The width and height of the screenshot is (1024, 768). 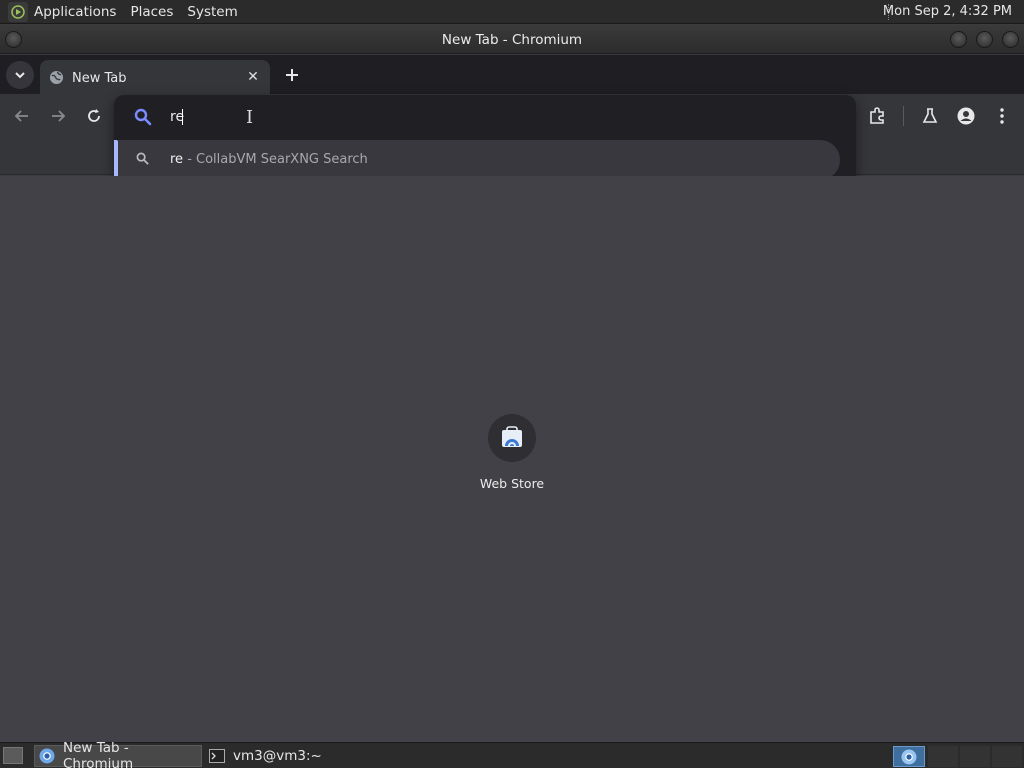 I want to click on reload-icon, so click(x=94, y=115).